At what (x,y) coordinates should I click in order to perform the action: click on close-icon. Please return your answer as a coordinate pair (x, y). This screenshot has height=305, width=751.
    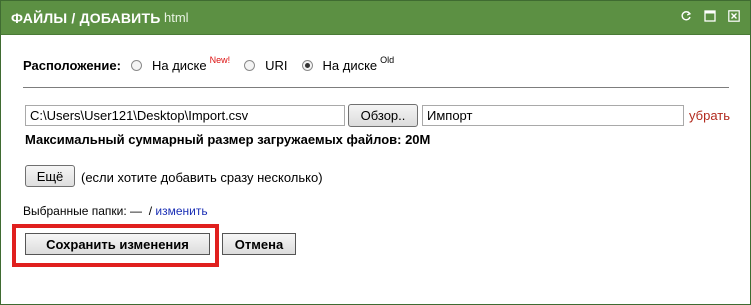
    Looking at the image, I should click on (734, 16).